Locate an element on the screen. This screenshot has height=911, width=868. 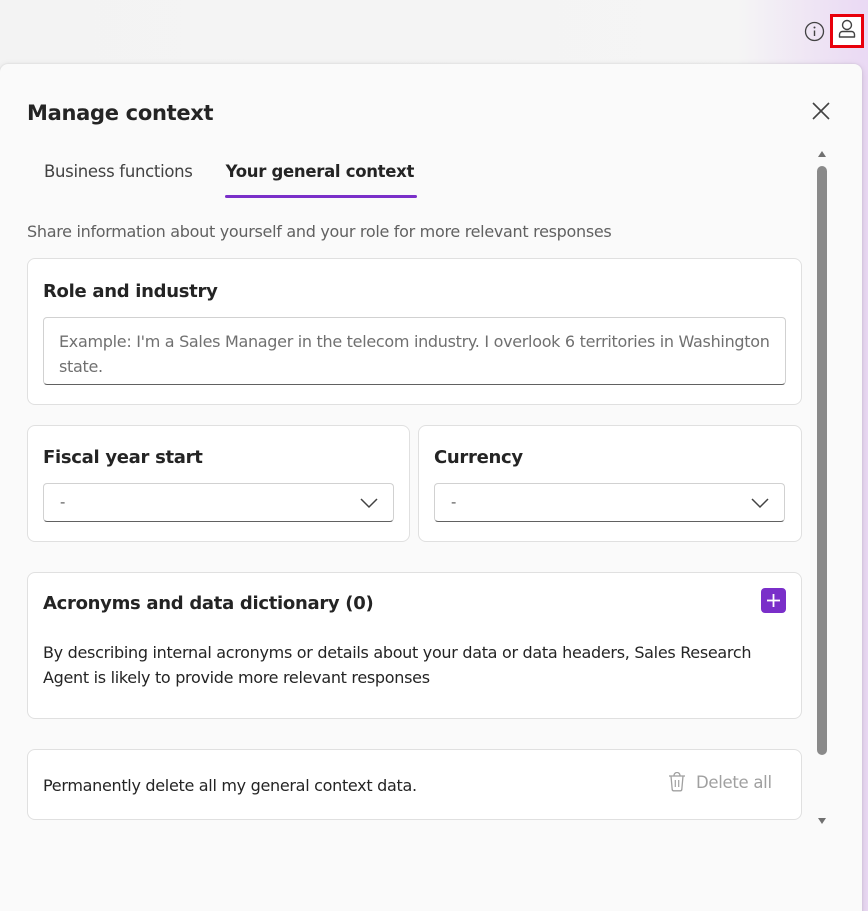
role-industry-title: Role and industry is located at coordinates (130, 291).